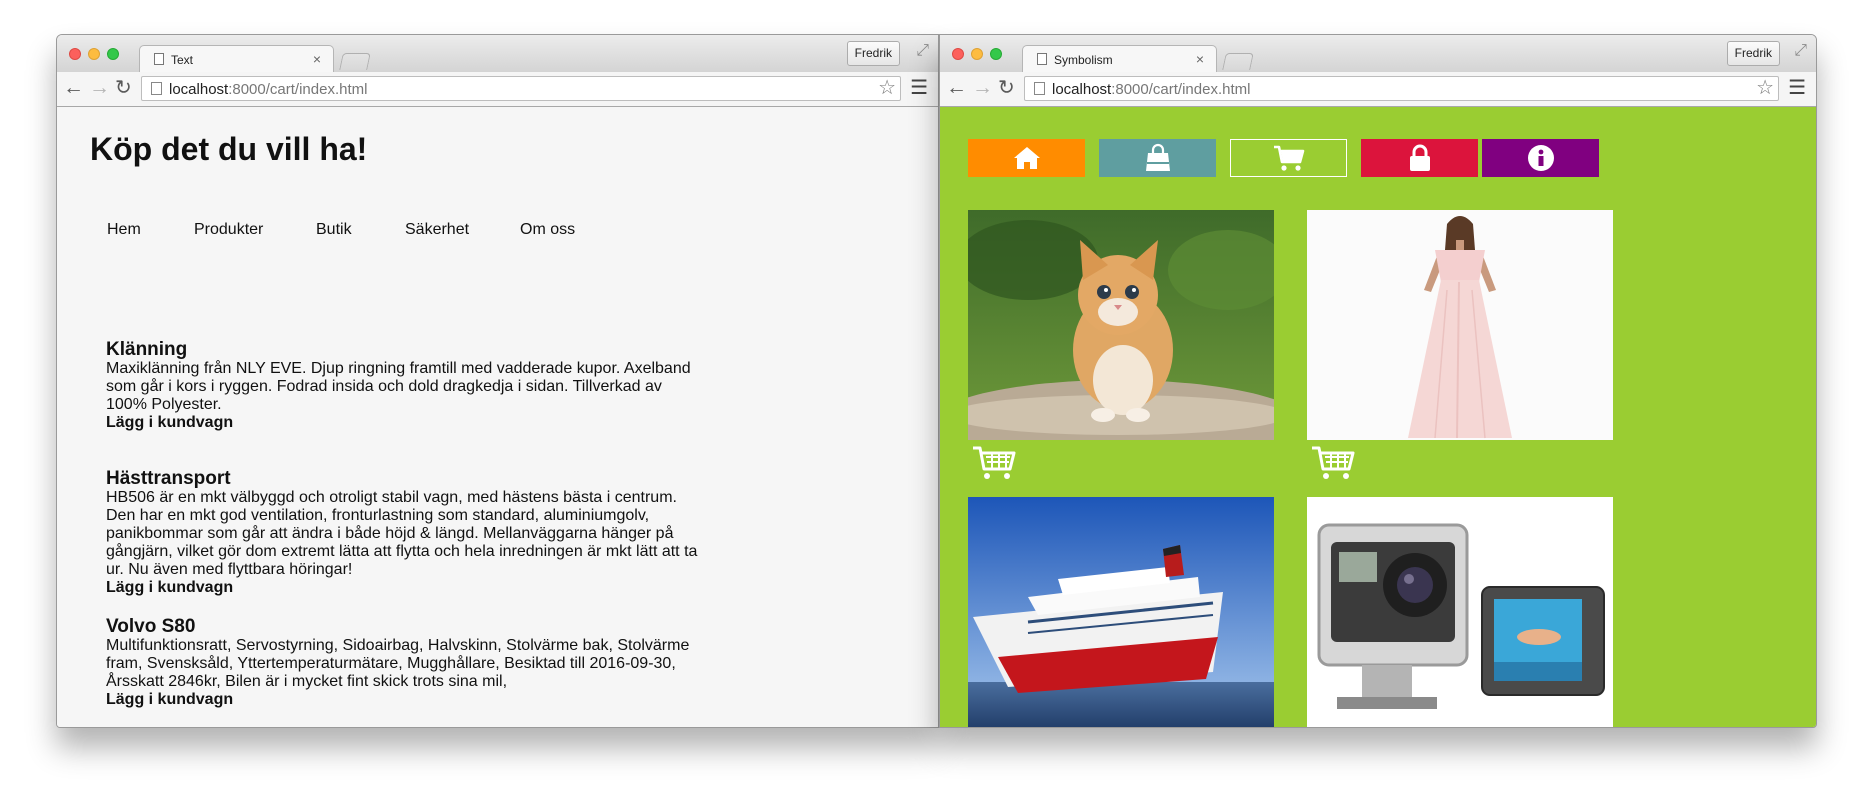 The width and height of the screenshot is (1870, 805). Describe the element at coordinates (1378, 53) in the screenshot. I see `tab-strip: Symbolism × Fredrik ⤢` at that location.